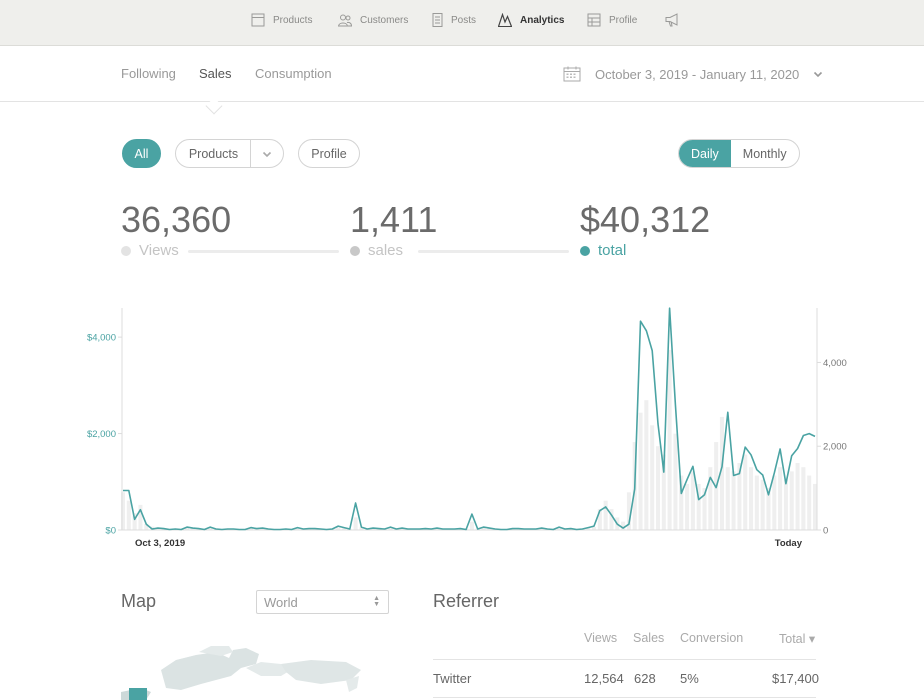 The height and width of the screenshot is (700, 924). I want to click on left-tick-label: $0, so click(110, 531).